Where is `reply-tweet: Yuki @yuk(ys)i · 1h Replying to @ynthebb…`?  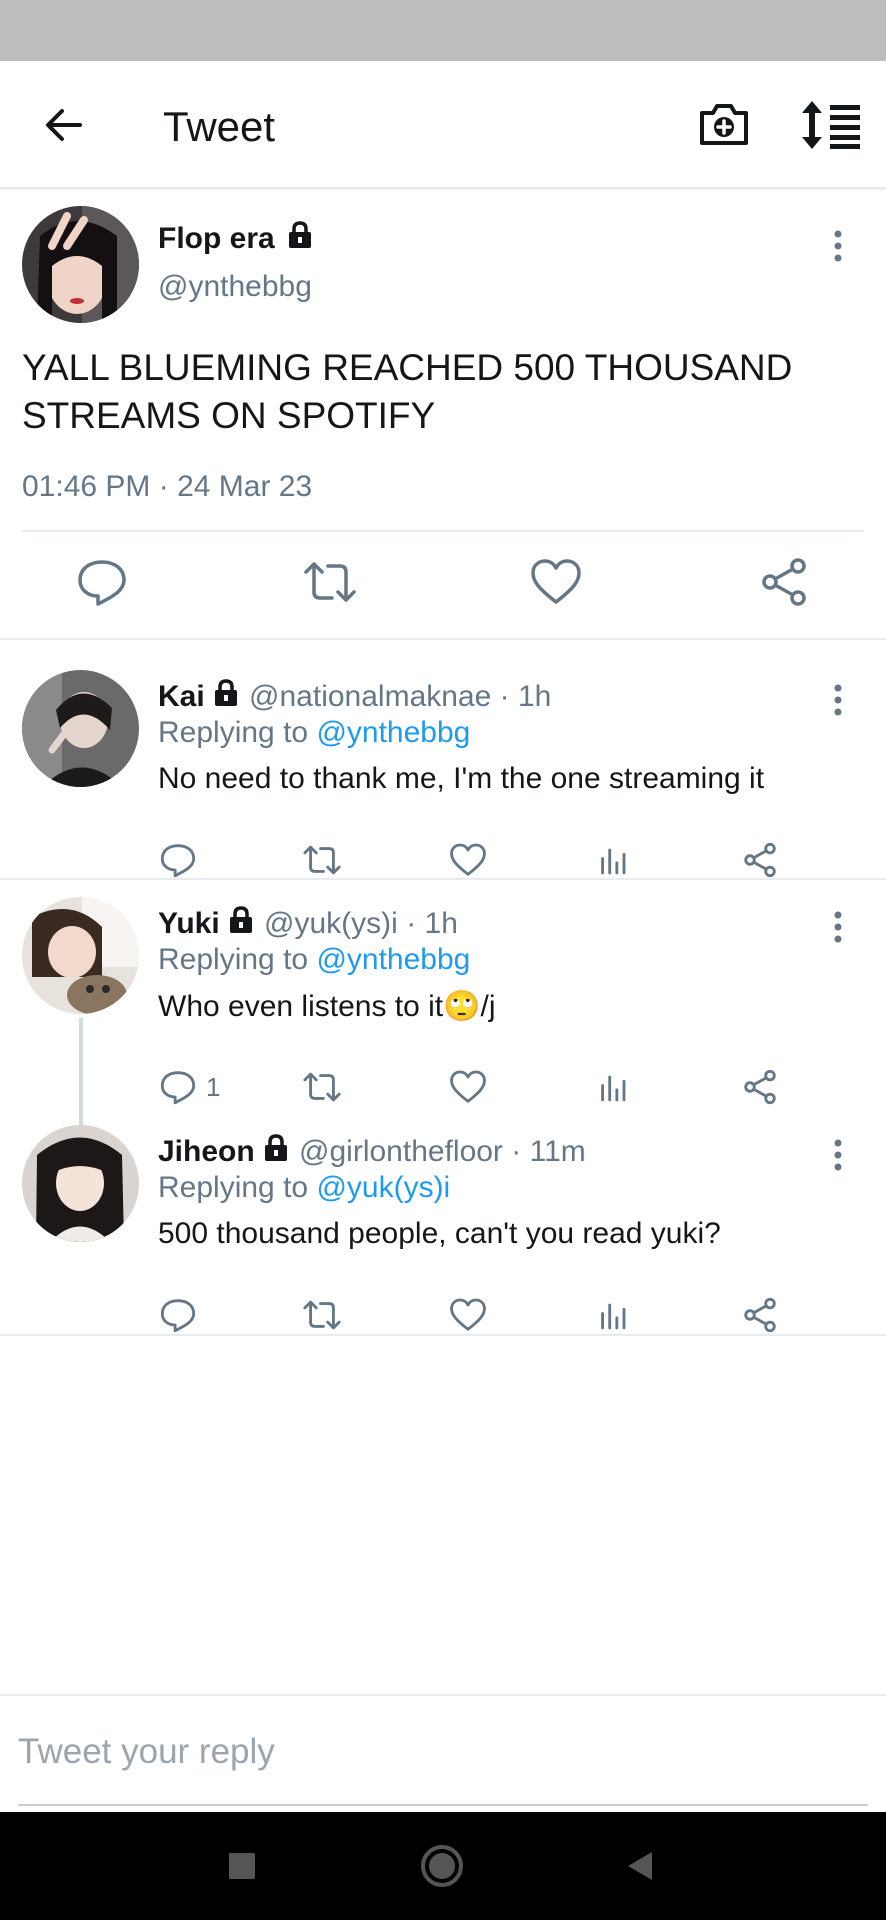 reply-tweet: Yuki @yuk(ys)i · 1h Replying to @ynthebb… is located at coordinates (443, 986).